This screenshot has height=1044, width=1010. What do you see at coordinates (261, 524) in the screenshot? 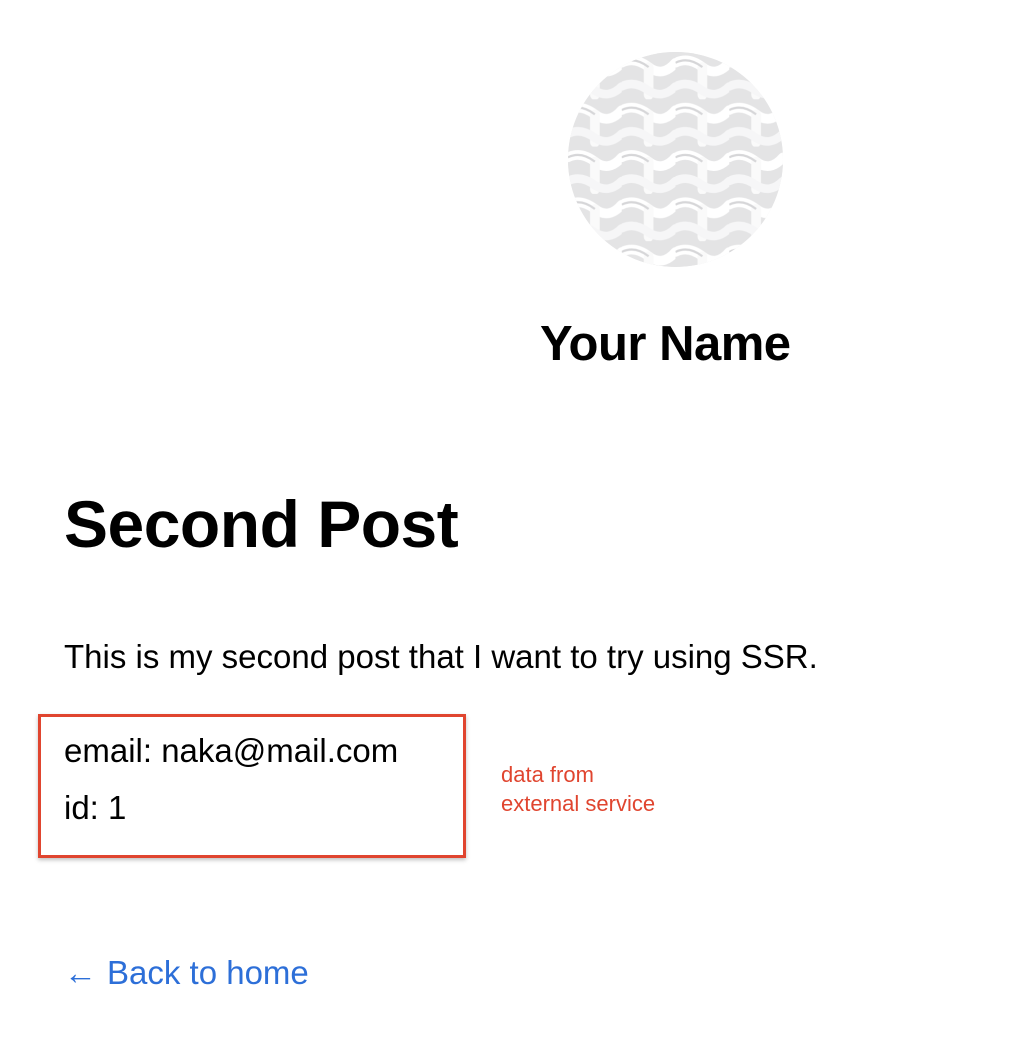
I see `post-title: Second Post` at bounding box center [261, 524].